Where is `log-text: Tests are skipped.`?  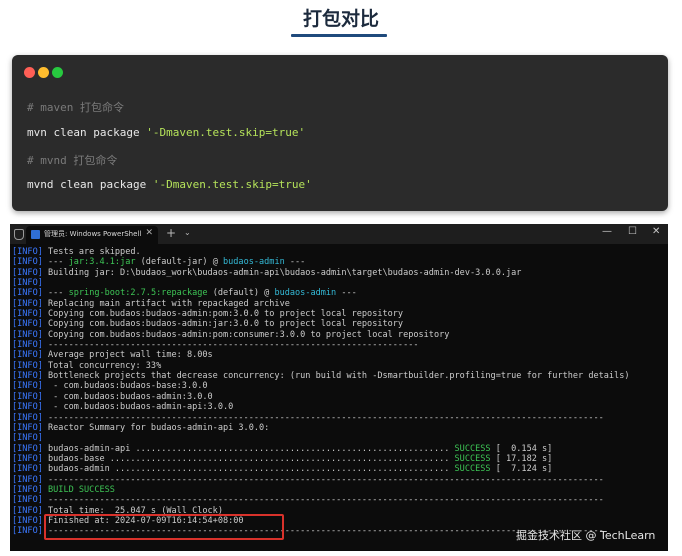
log-text: Tests are skipped. is located at coordinates (91, 252).